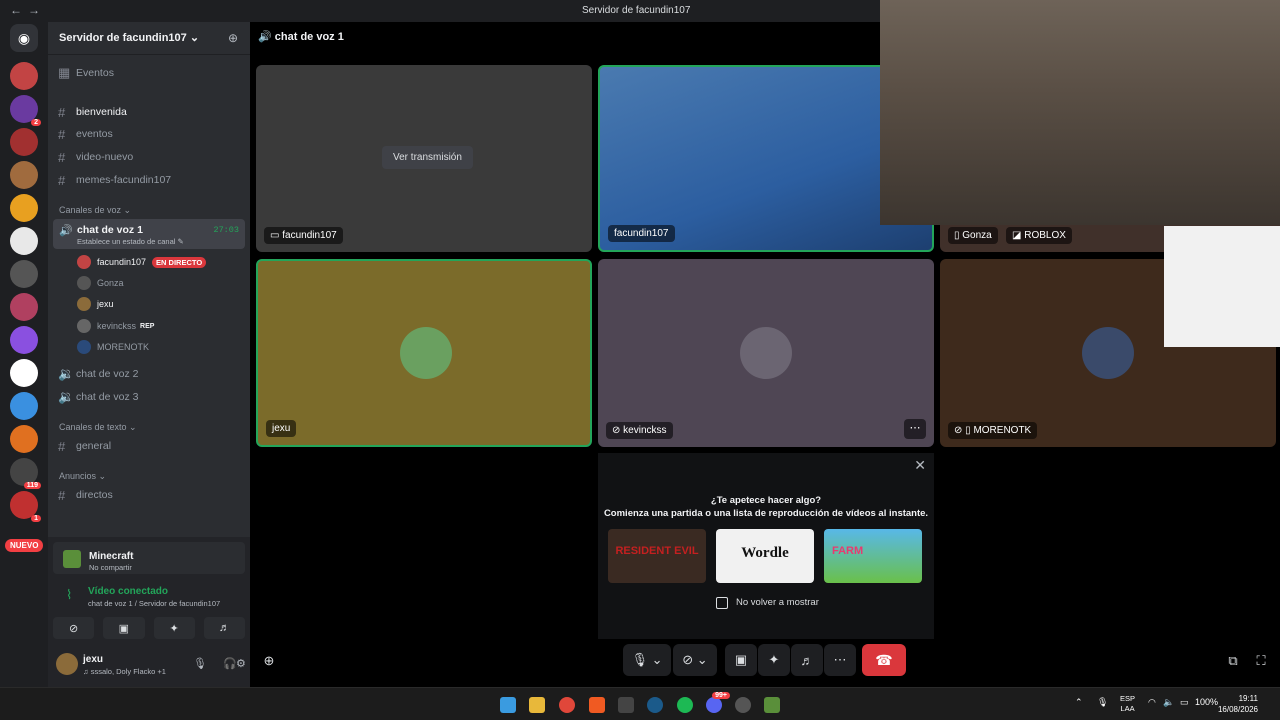  Describe the element at coordinates (74, 628) in the screenshot. I see `camera-off-button: ⊘` at that location.